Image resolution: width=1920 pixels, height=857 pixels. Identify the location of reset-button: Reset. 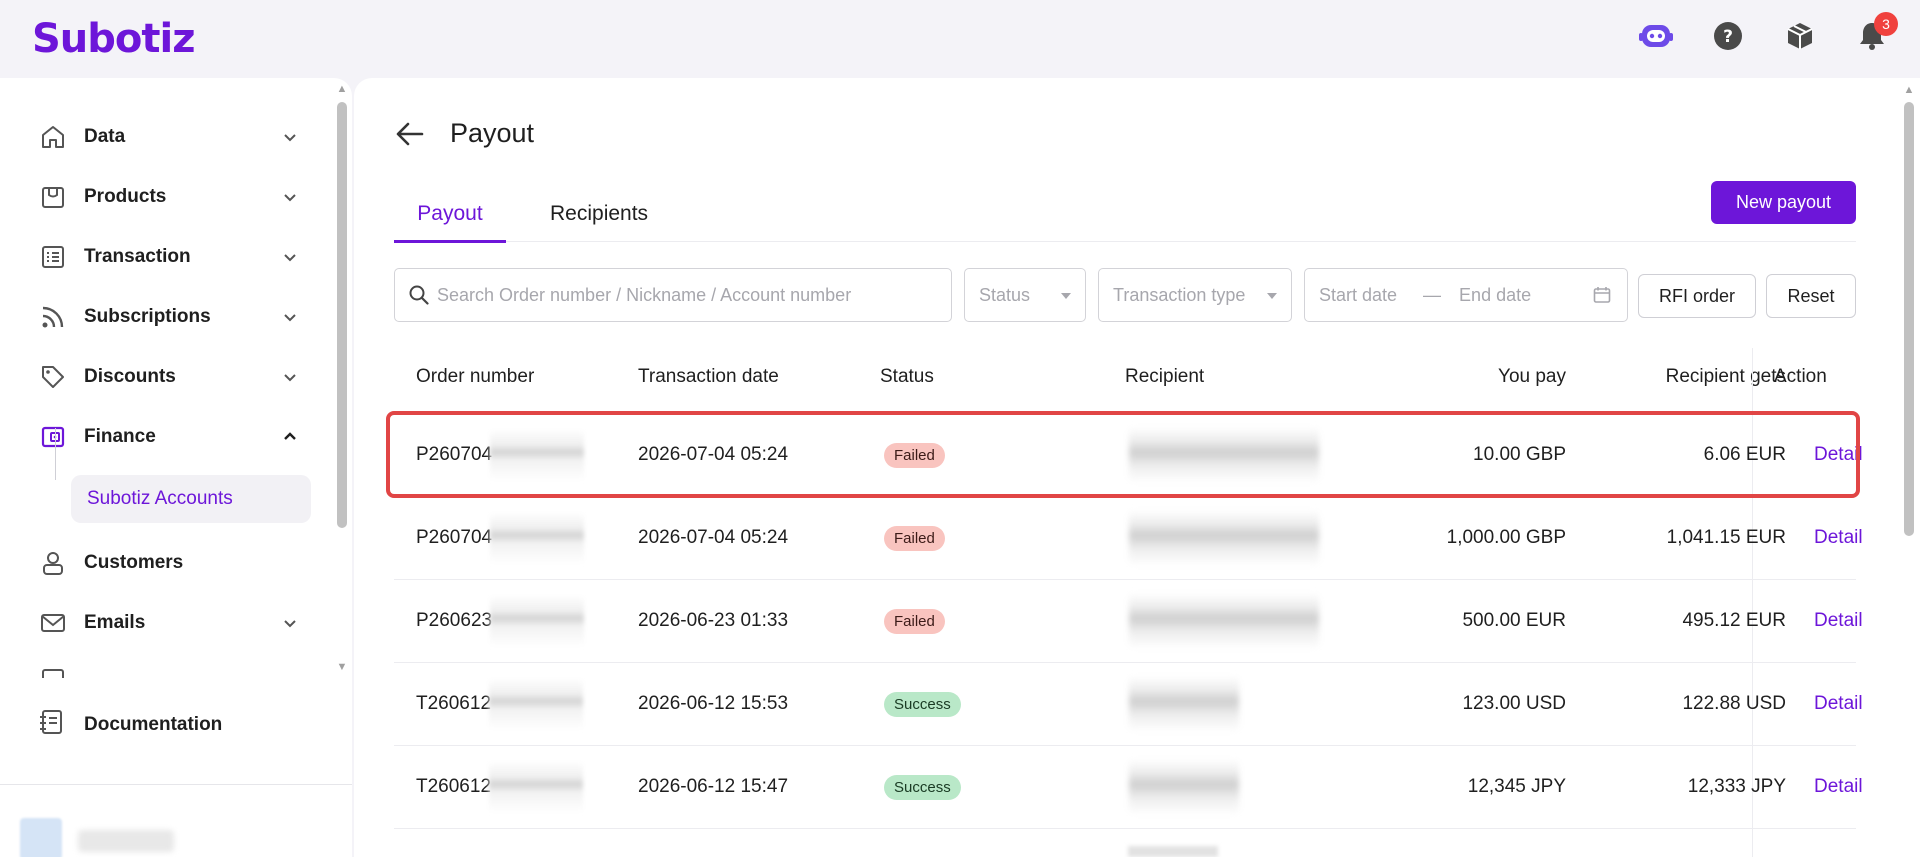
(1811, 296).